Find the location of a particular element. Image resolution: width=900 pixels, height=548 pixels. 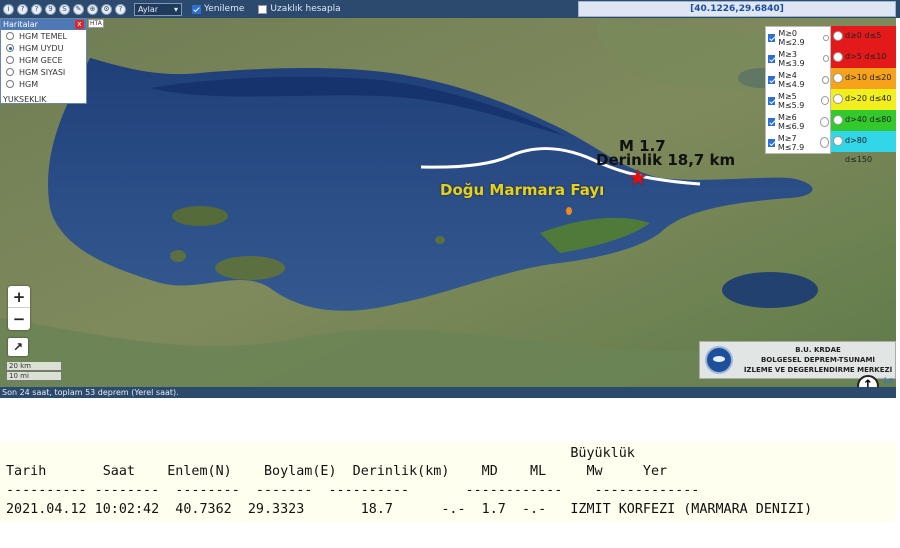

settings-icon: ⚙ is located at coordinates (106, 9).